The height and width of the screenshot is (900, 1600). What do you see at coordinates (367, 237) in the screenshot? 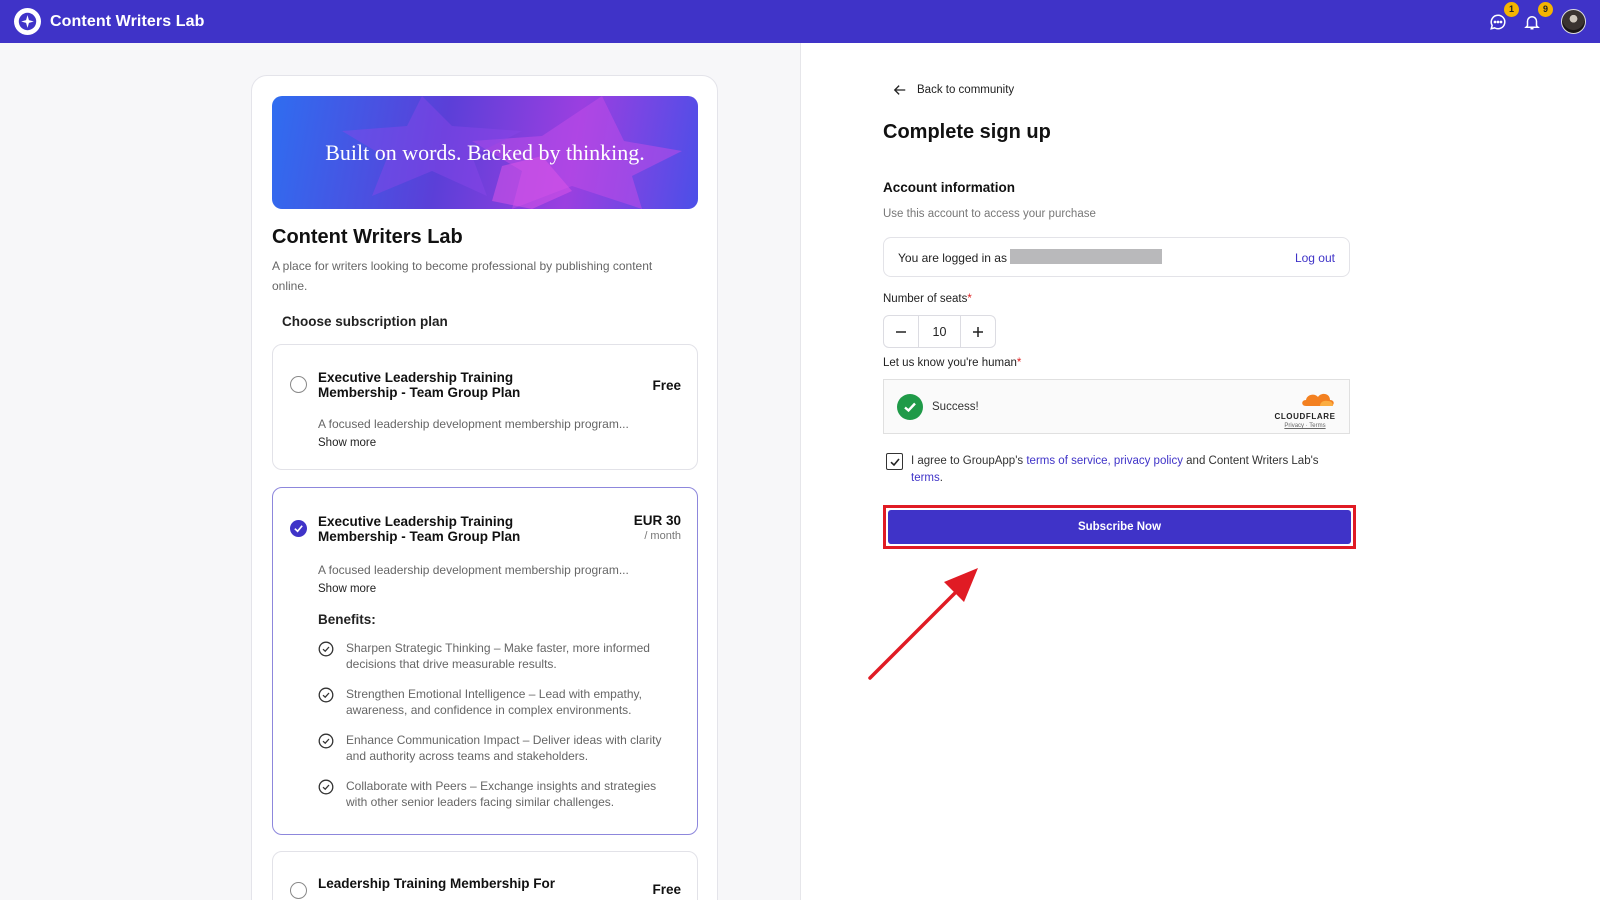
I see `community-title: Content Writers Lab` at bounding box center [367, 237].